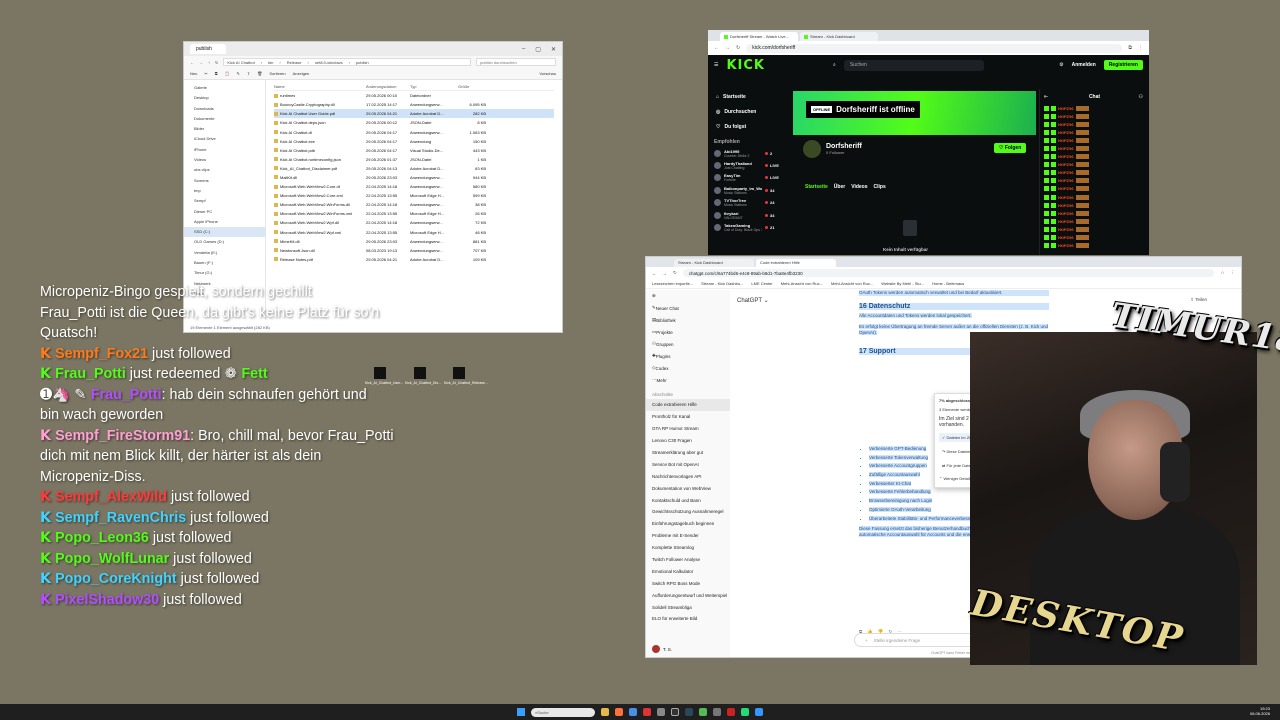  What do you see at coordinates (748, 178) in the screenshot?
I see `recommended-channel: EasyTim Fortnite LIVE` at bounding box center [748, 178].